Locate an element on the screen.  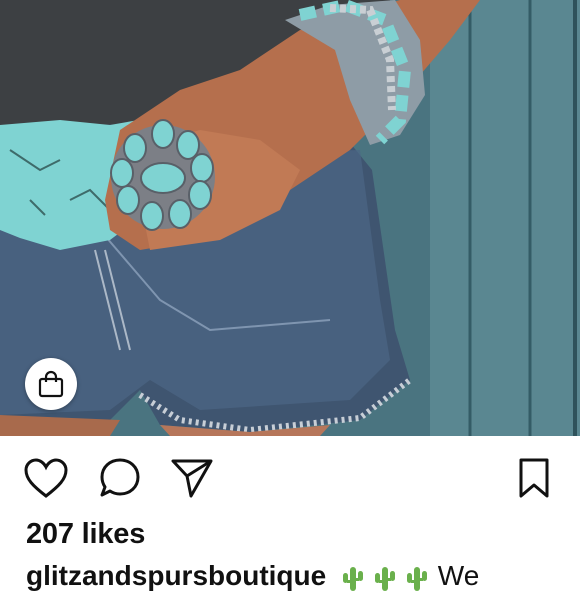
like-button is located at coordinates (46, 478).